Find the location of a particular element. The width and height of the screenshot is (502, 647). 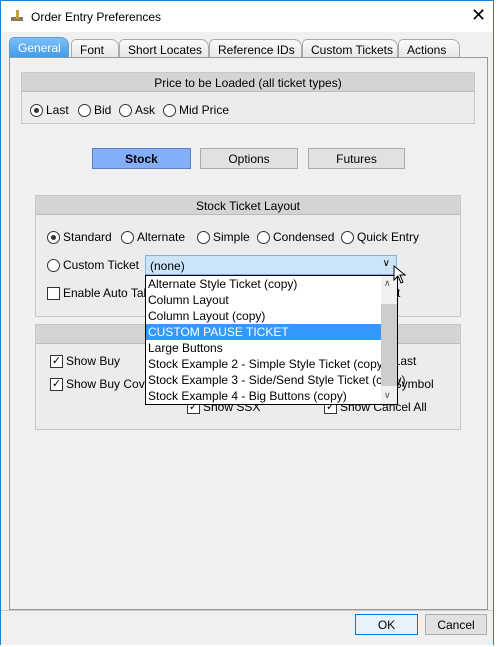

title-bar: Order Entry Preferences ✕ is located at coordinates (247, 16).